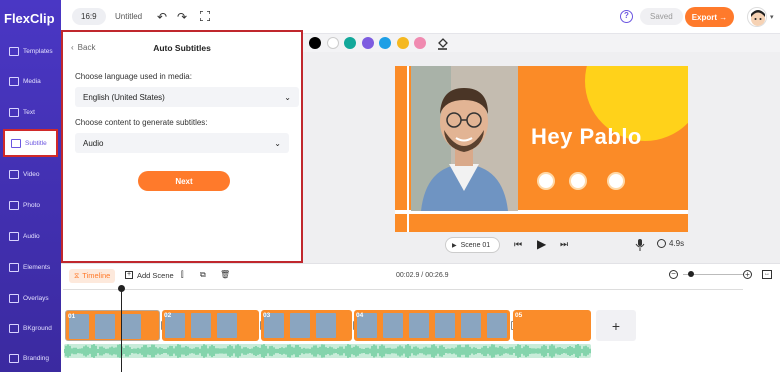 The height and width of the screenshot is (372, 780). I want to click on zoom-out-icon: −, so click(673, 274).